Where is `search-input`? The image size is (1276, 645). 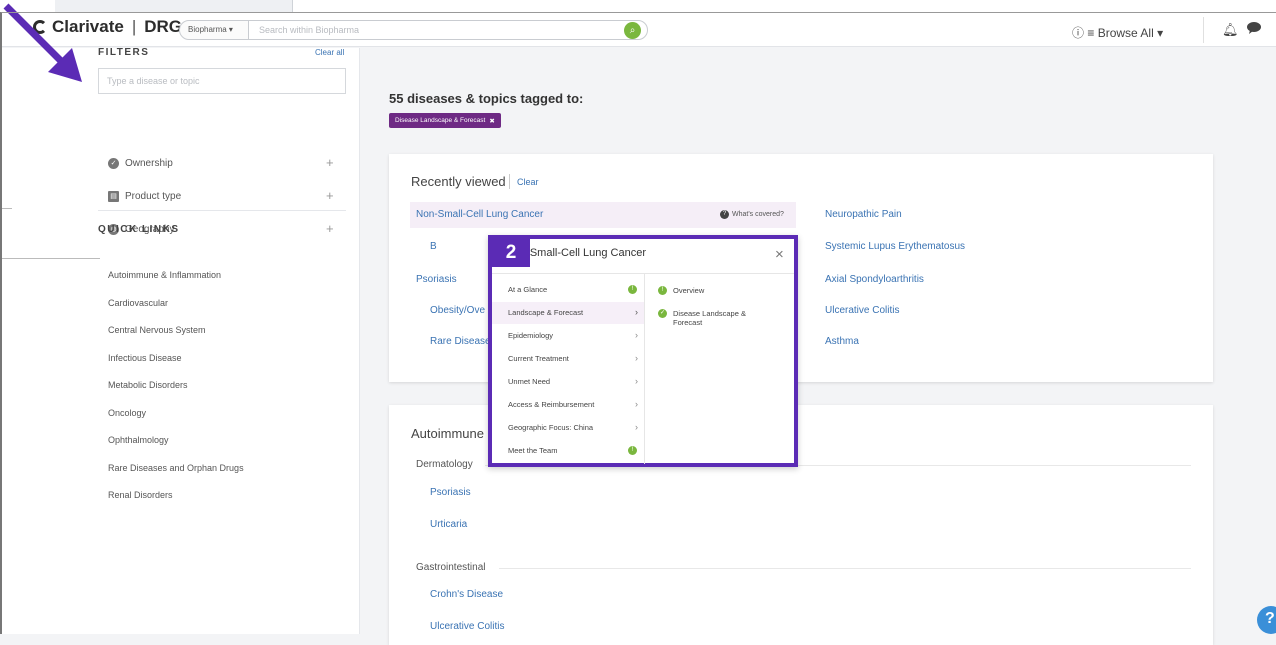 search-input is located at coordinates (448, 30).